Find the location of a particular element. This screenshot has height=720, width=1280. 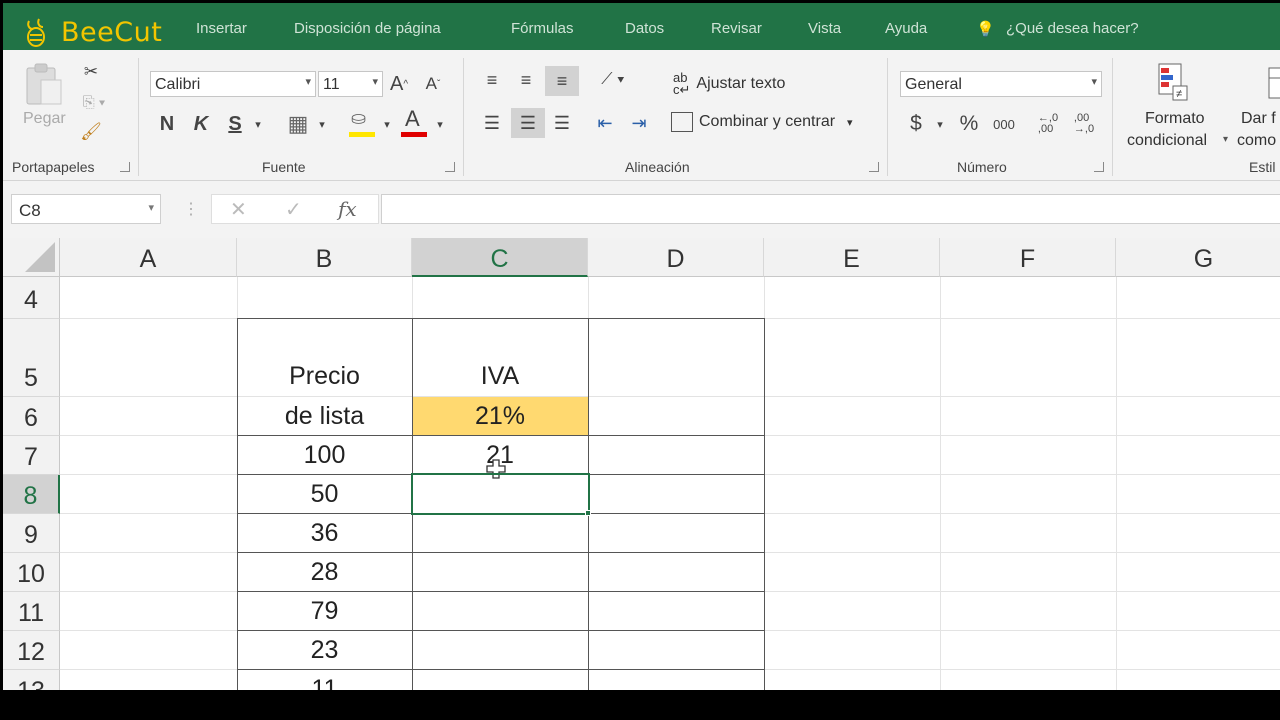

group-divider is located at coordinates (463, 117).